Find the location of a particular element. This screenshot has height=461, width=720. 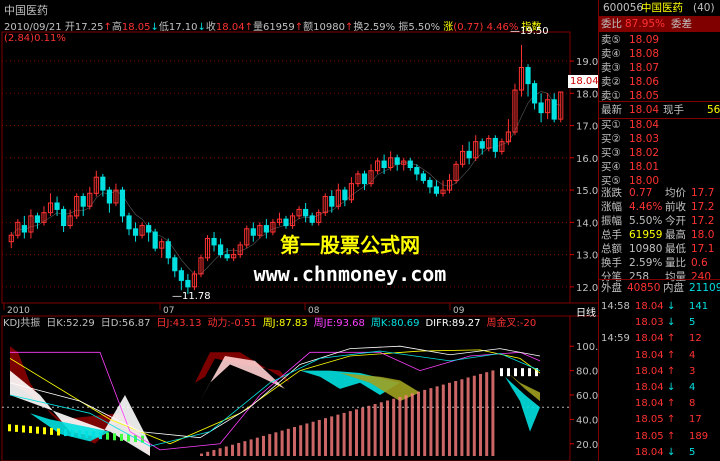

indicator-legend-item: 日D:56.87 is located at coordinates (125, 323).